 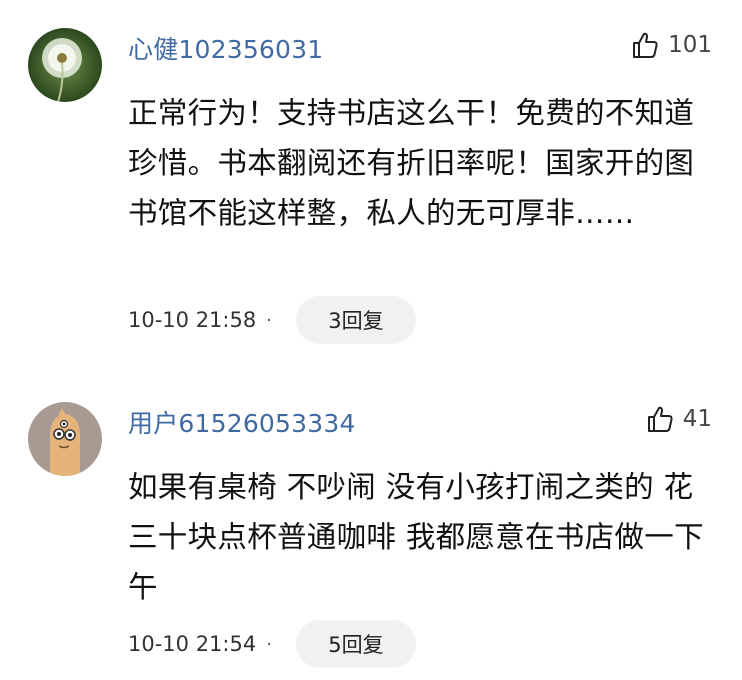 What do you see at coordinates (242, 422) in the screenshot?
I see `username: 用户61526053334` at bounding box center [242, 422].